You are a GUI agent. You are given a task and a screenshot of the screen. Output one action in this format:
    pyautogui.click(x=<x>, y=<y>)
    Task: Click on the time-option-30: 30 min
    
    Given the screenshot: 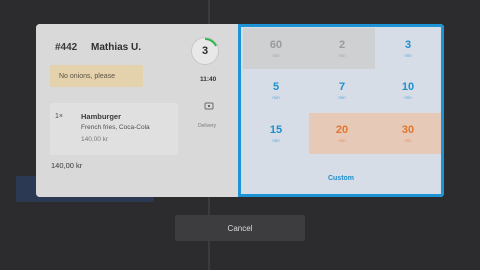 What is the action you would take?
    pyautogui.click(x=408, y=133)
    